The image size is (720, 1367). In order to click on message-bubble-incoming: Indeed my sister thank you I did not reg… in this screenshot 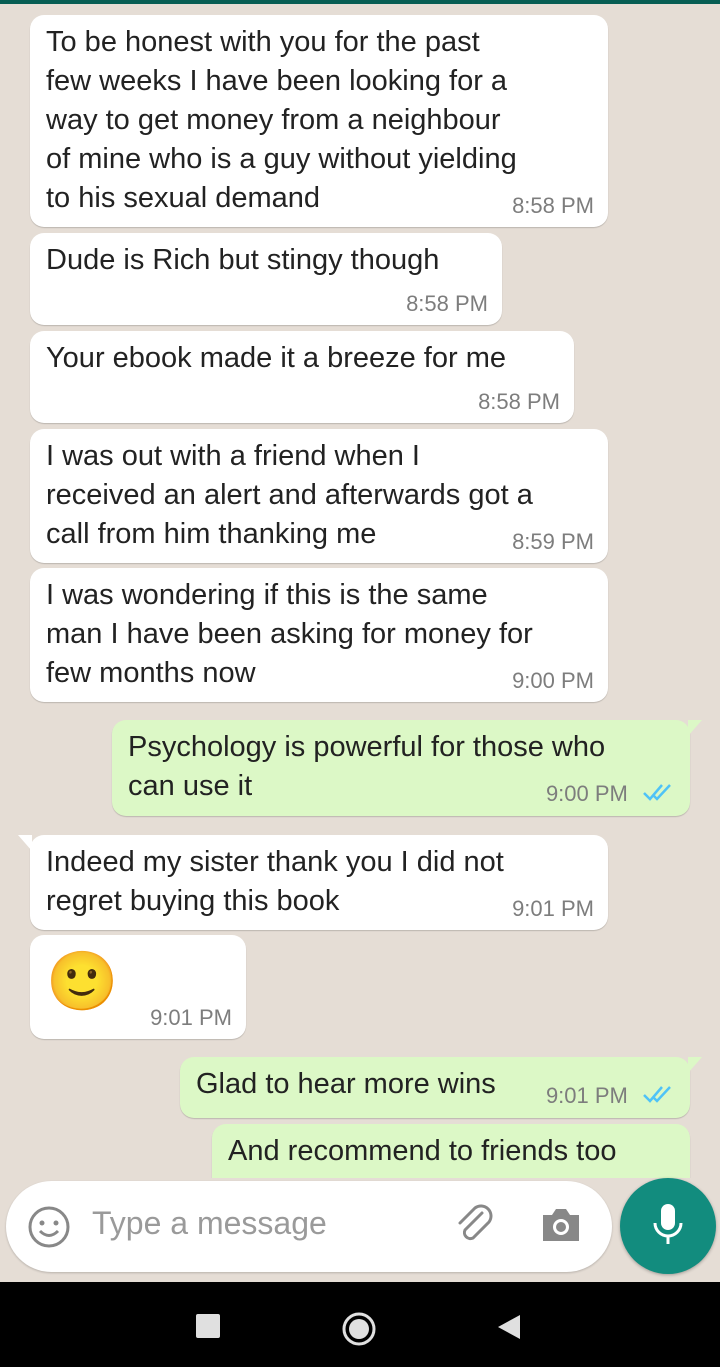, I will do `click(313, 882)`.